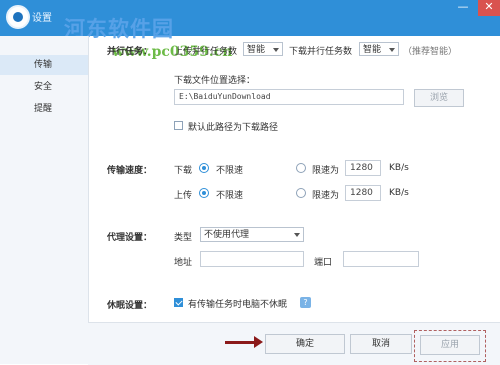  What do you see at coordinates (230, 171) in the screenshot?
I see `download-unlimited-label: 不限速` at bounding box center [230, 171].